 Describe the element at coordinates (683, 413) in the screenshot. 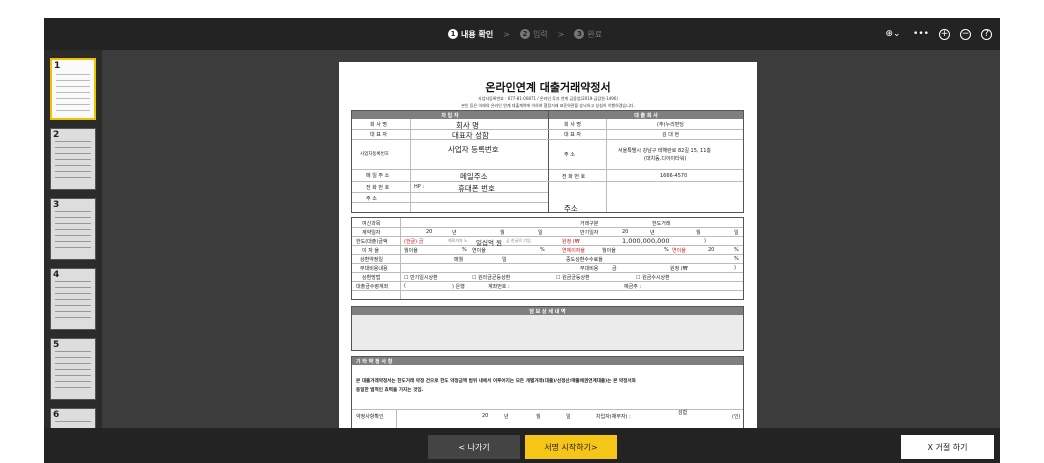

I see `confirm-name: 성함` at that location.